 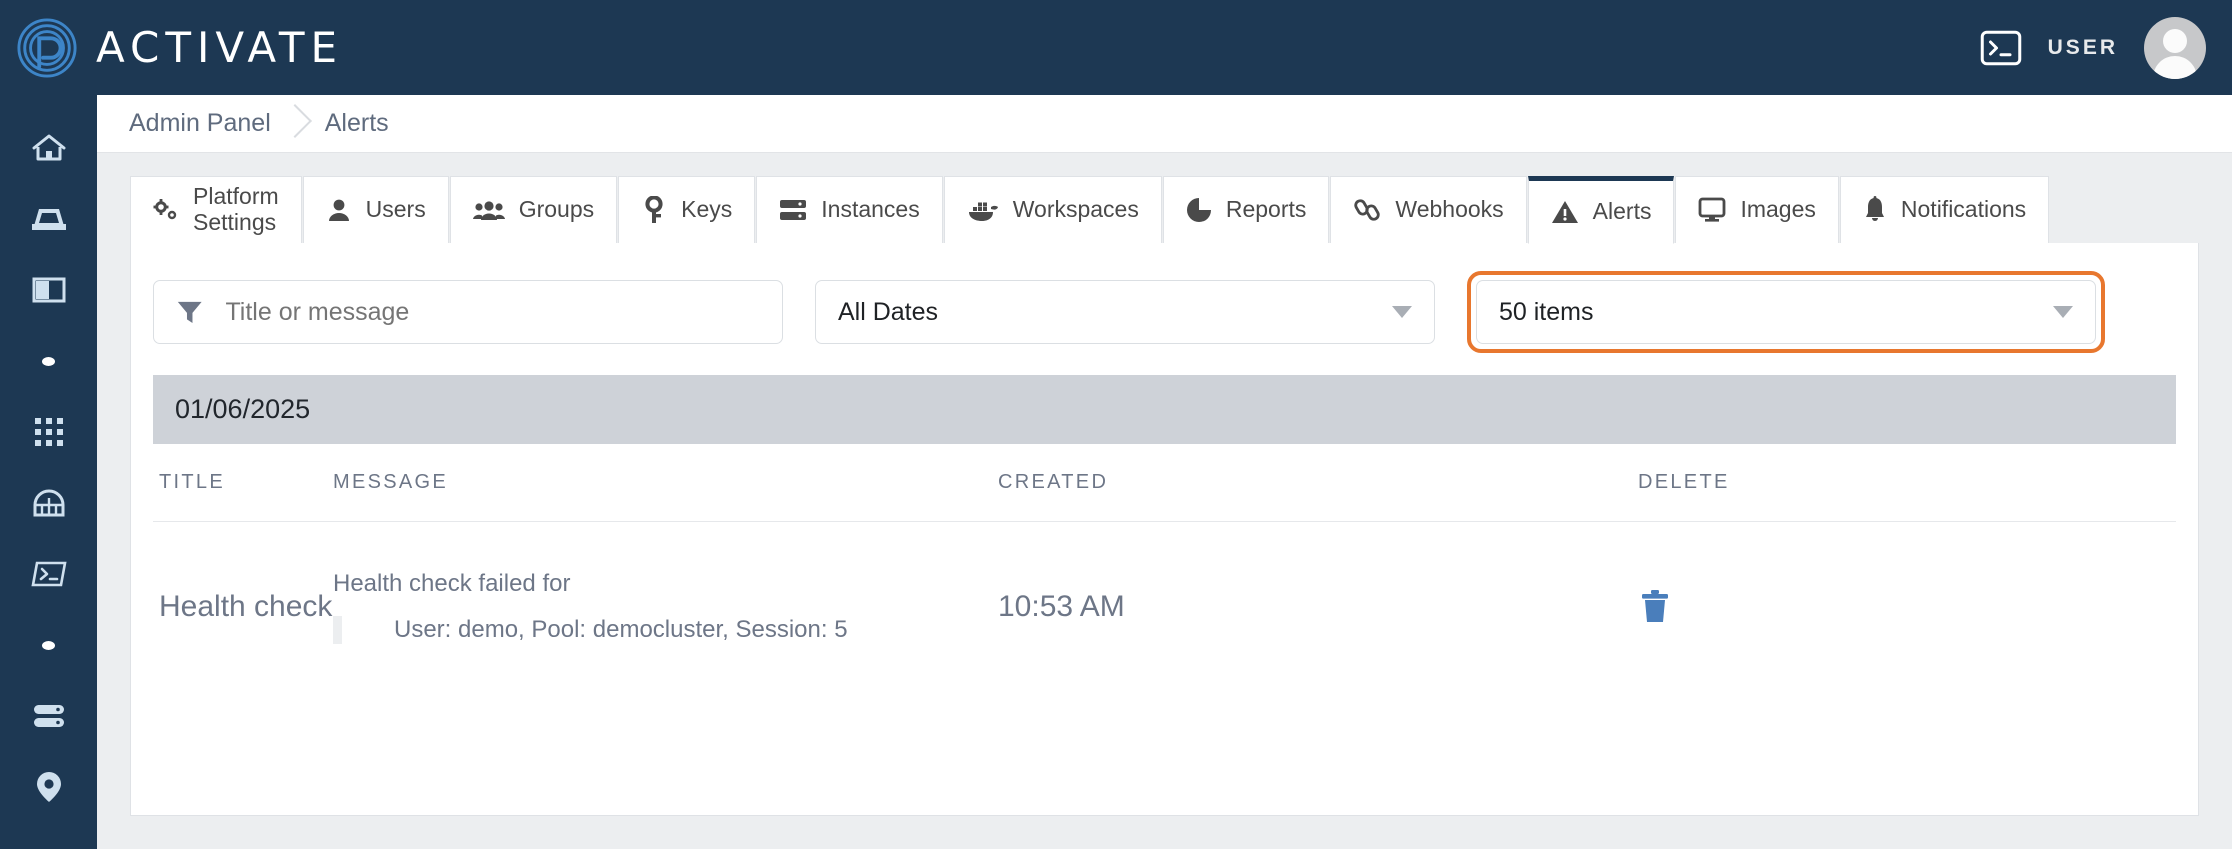 I want to click on tab-label: Webhooks, so click(x=1449, y=209).